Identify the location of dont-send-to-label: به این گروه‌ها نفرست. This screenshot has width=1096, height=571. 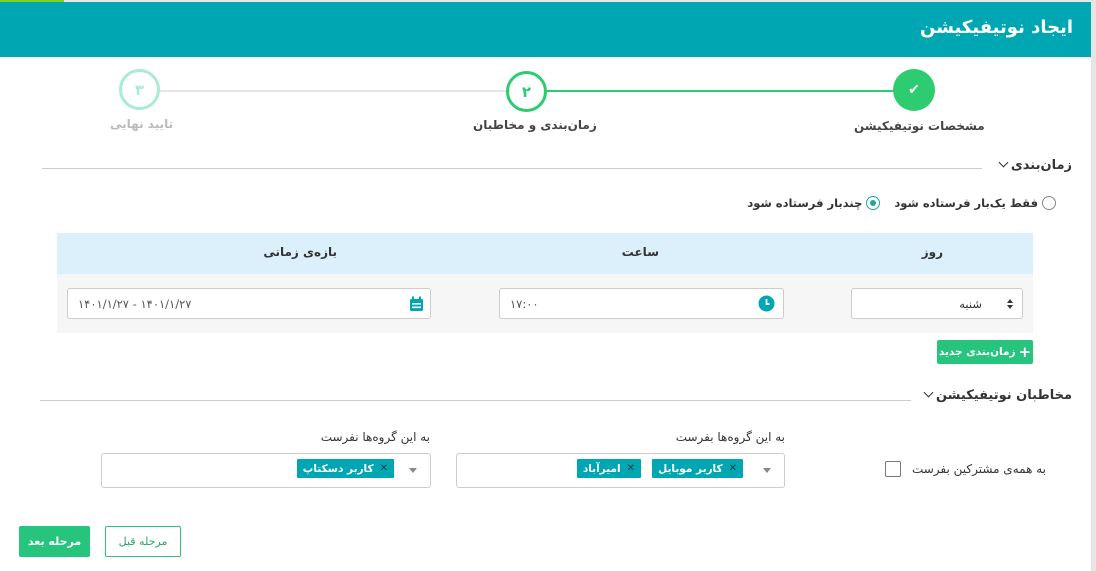
(375, 437).